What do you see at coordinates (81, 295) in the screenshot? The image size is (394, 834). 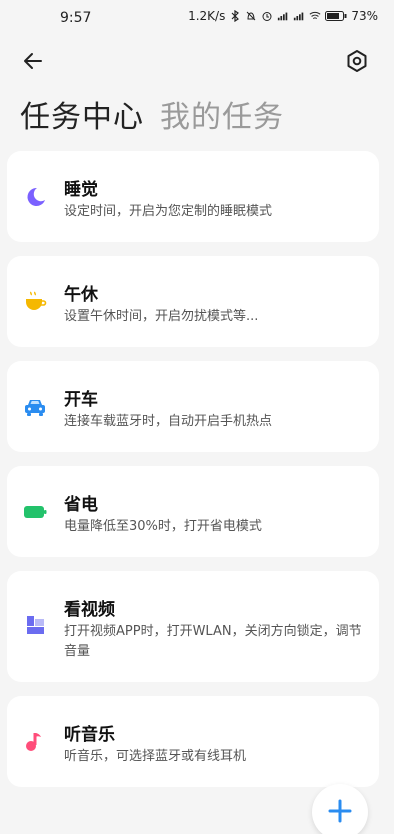 I see `task-title: 午休` at bounding box center [81, 295].